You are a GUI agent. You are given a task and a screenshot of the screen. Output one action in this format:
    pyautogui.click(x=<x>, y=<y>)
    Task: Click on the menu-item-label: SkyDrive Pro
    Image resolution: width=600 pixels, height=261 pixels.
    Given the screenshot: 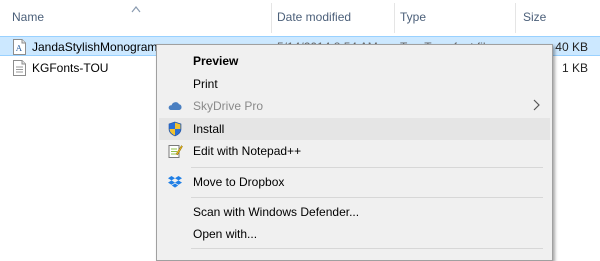 What is the action you would take?
    pyautogui.click(x=228, y=106)
    